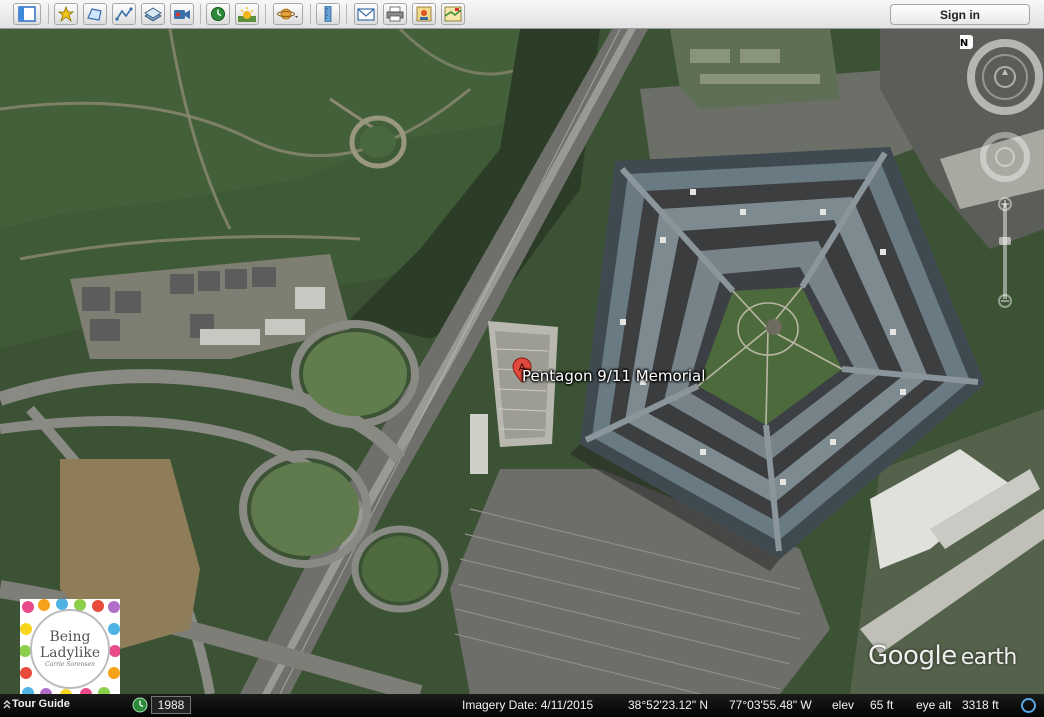 This screenshot has height=717, width=1044. I want to click on ruler-icon, so click(328, 14).